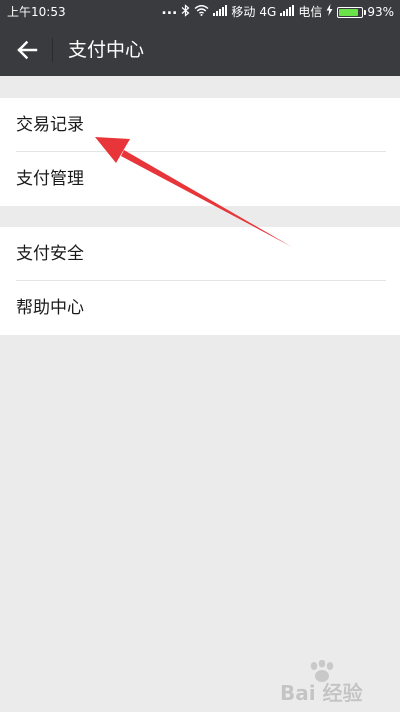 The width and height of the screenshot is (400, 712). I want to click on menu-item-label: 支付安全, so click(50, 254).